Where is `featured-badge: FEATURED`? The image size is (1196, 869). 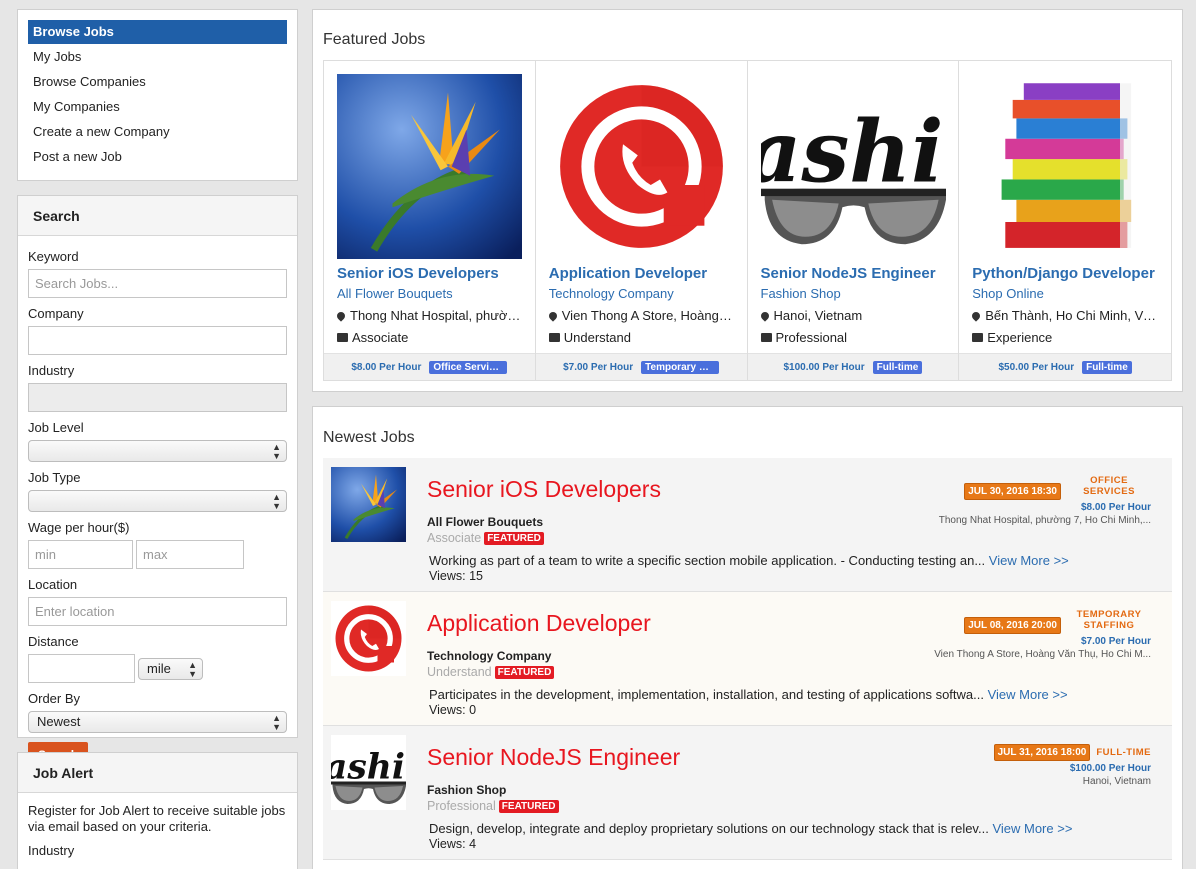 featured-badge: FEATURED is located at coordinates (528, 806).